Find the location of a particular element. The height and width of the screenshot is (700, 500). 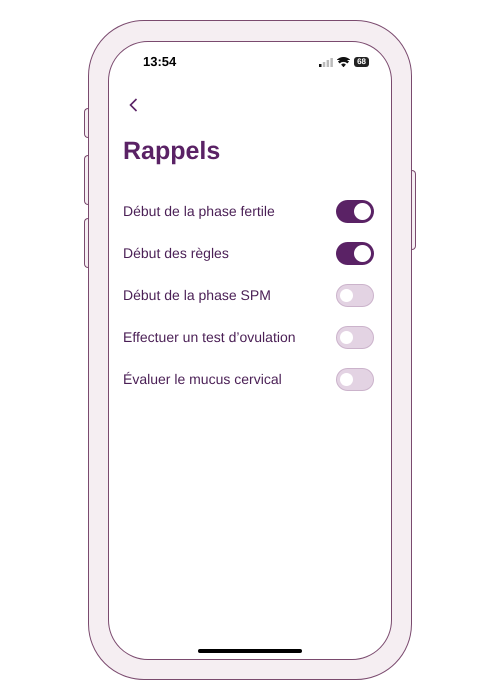

reminder-label: Début des règles is located at coordinates (176, 253).